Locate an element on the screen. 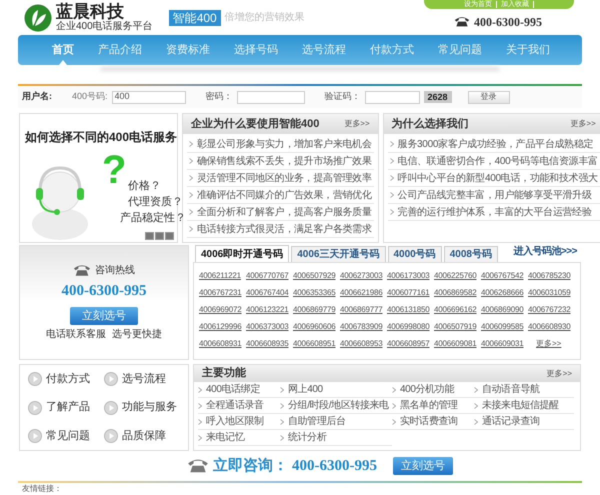 The image size is (600, 495). phone-number-link: 4006353365 is located at coordinates (316, 292).